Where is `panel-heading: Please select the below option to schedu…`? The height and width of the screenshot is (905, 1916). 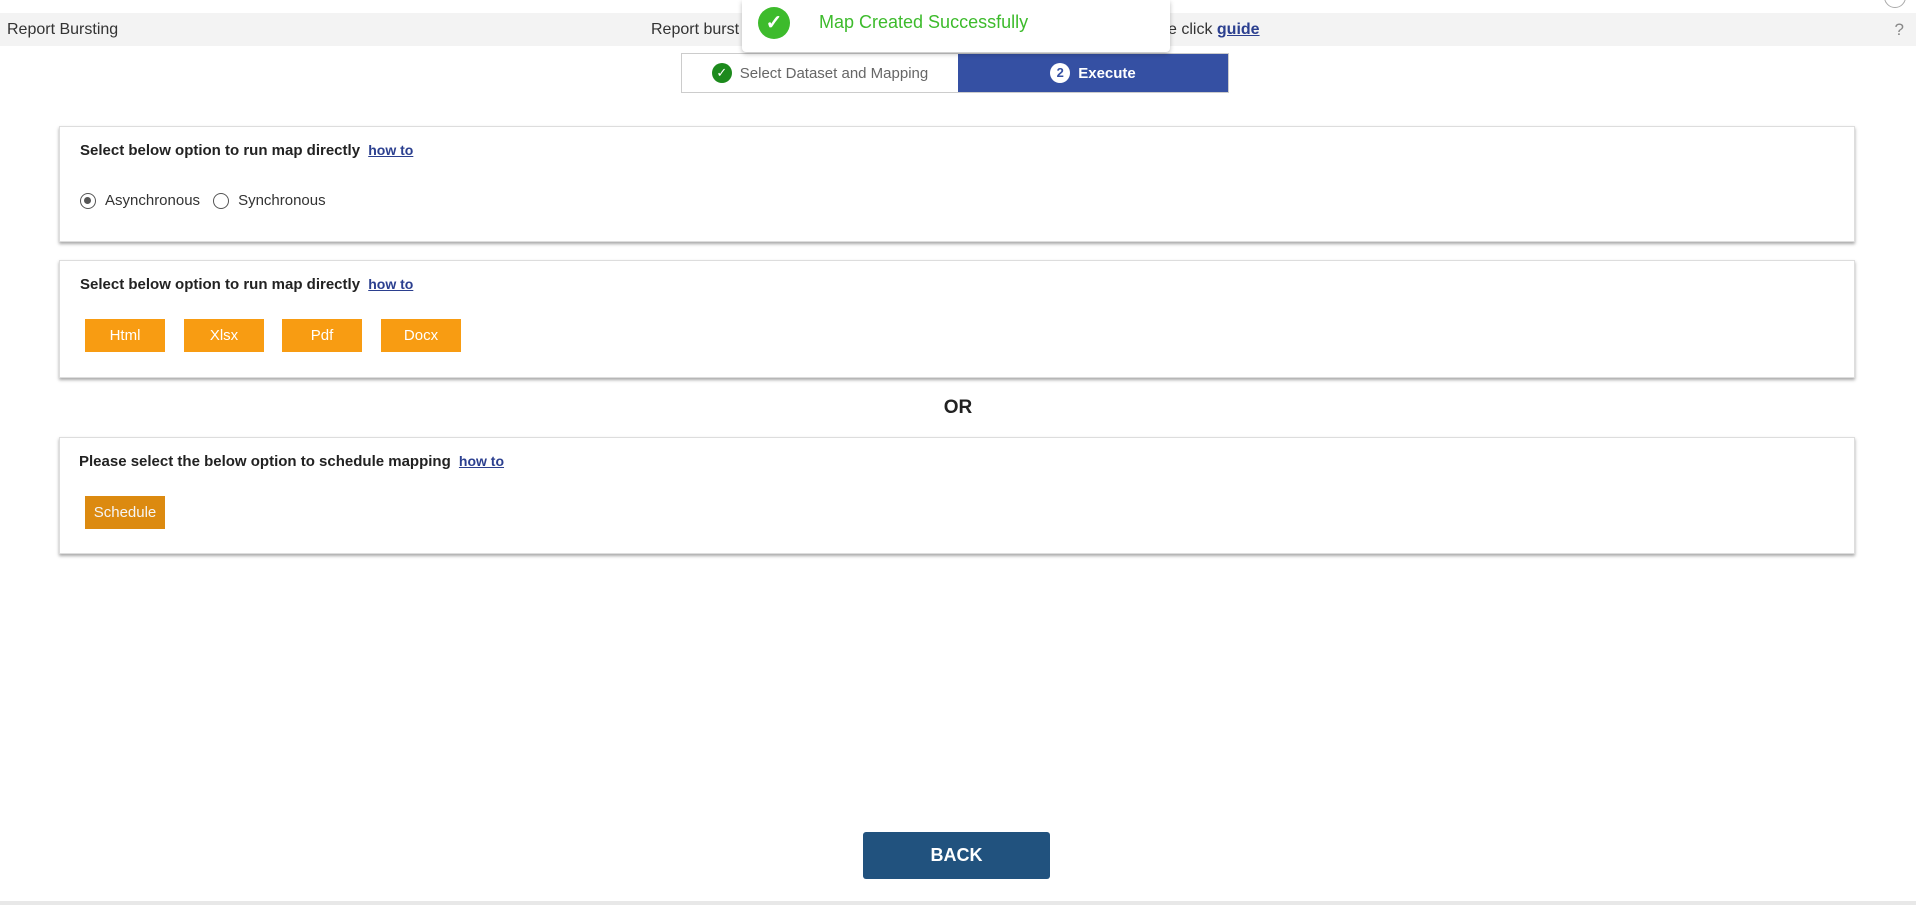
panel-heading: Please select the below option to schedu… is located at coordinates (291, 461).